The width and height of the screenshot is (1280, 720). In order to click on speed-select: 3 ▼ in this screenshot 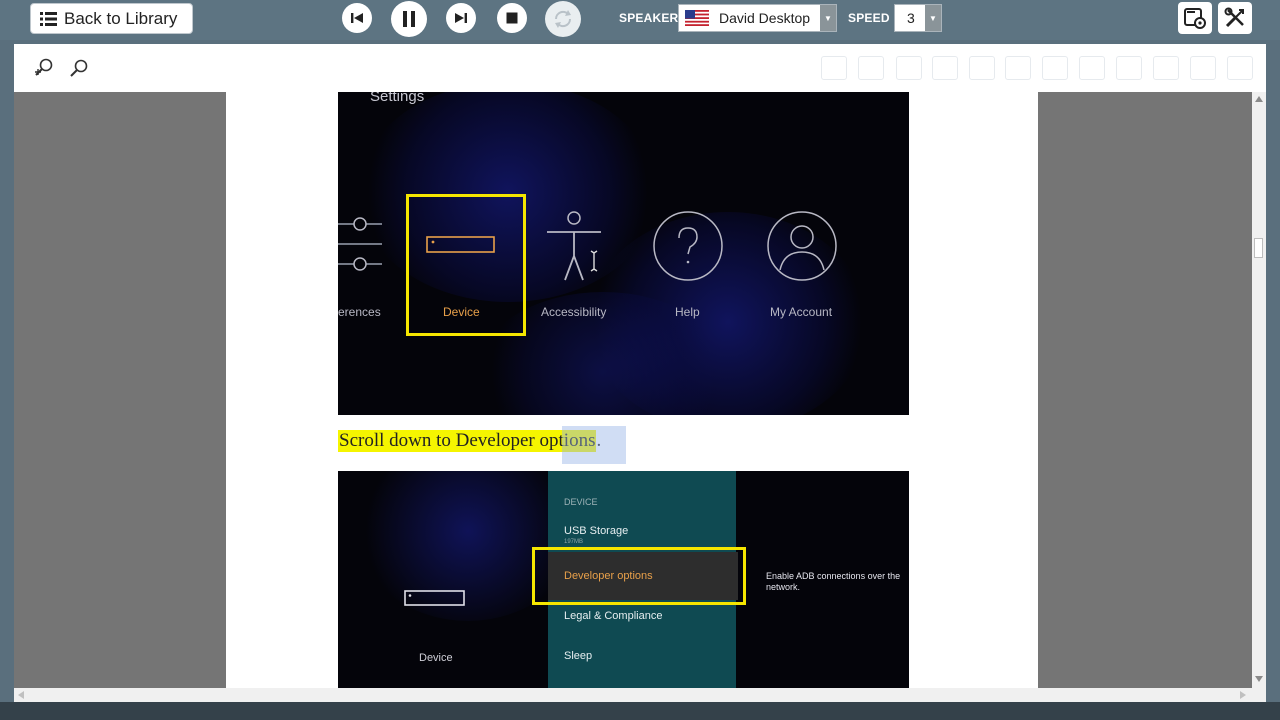, I will do `click(918, 18)`.